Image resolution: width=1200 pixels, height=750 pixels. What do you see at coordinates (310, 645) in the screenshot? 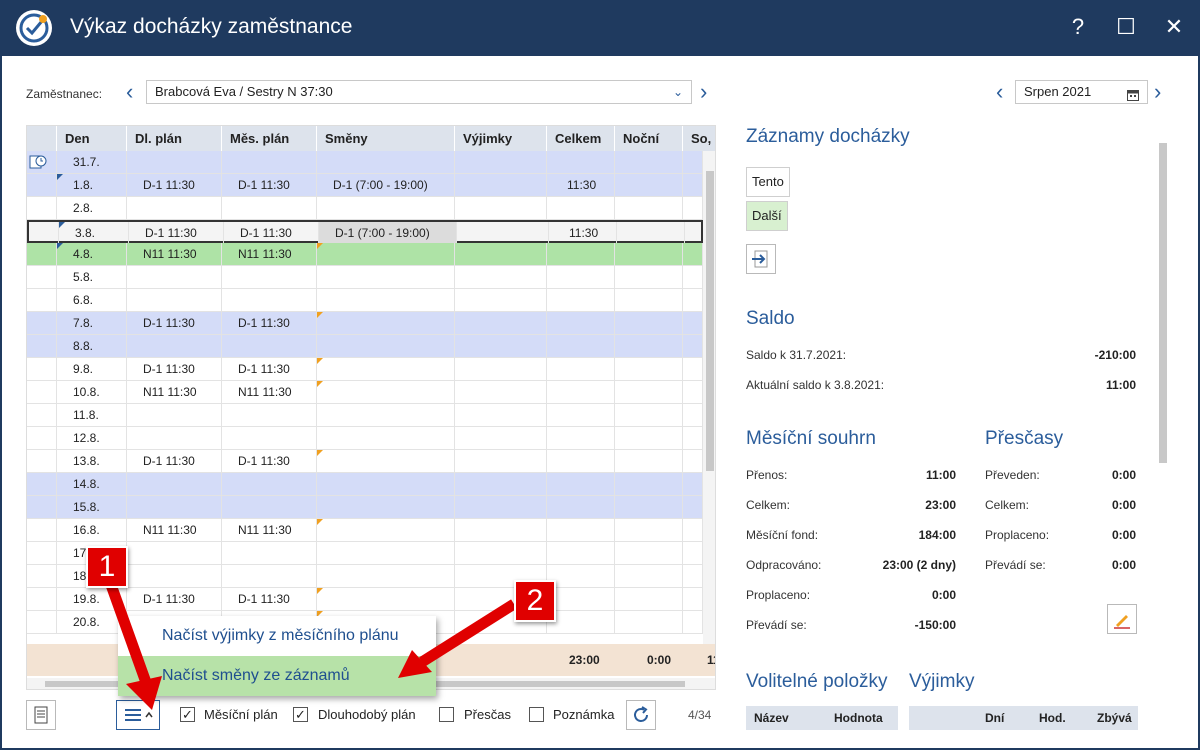
I see `annotation-arrows` at bounding box center [310, 645].